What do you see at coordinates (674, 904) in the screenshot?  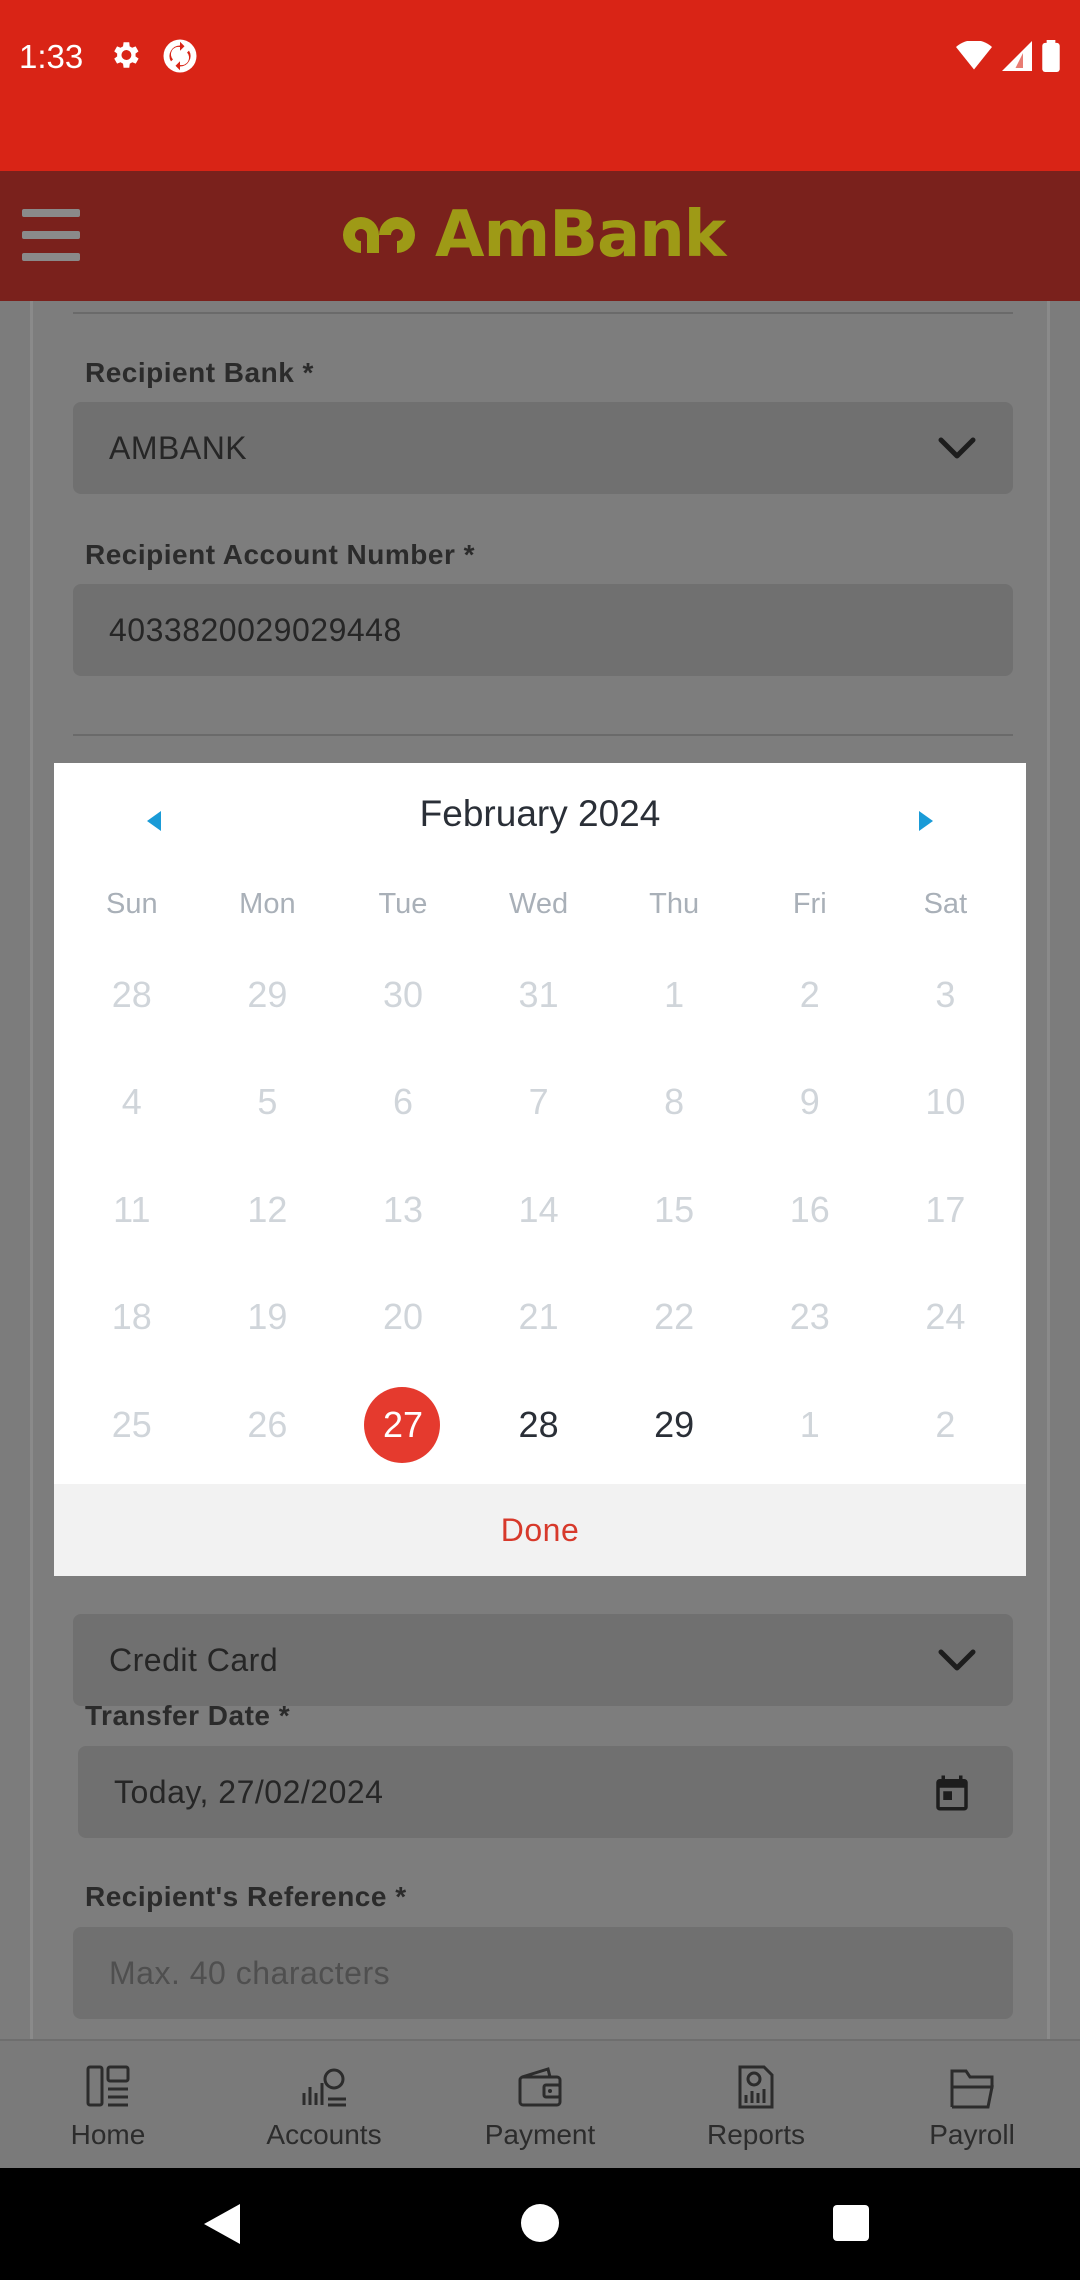 I see `weekday-label: Thu` at bounding box center [674, 904].